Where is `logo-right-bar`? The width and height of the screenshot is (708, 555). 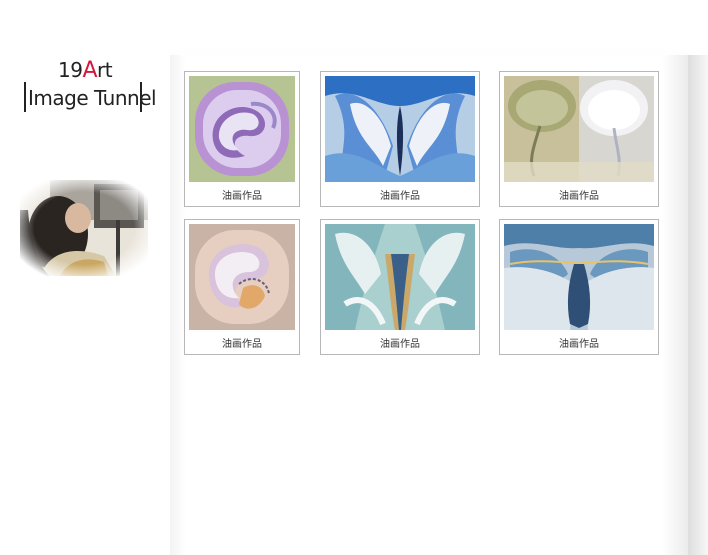 logo-right-bar is located at coordinates (141, 97).